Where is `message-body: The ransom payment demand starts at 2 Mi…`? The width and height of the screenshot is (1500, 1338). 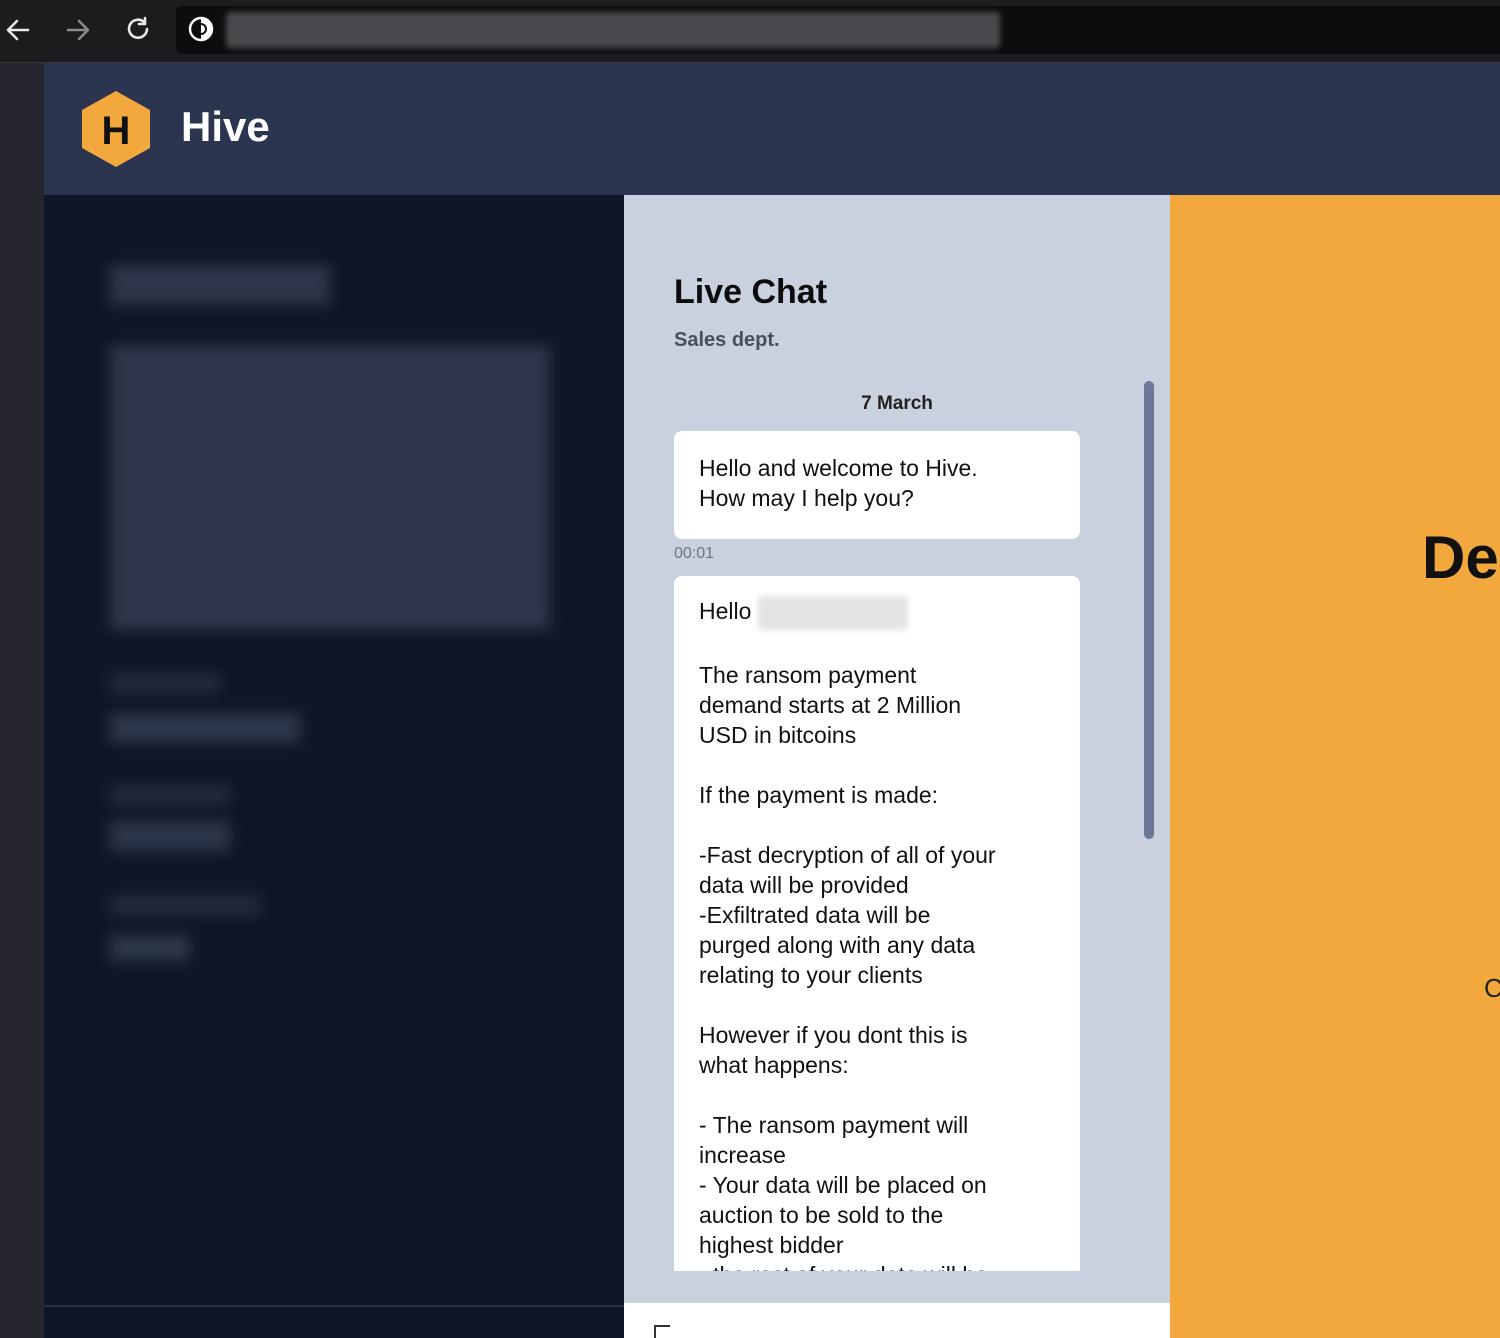 message-body: The ransom payment demand starts at 2 Mi… is located at coordinates (847, 966).